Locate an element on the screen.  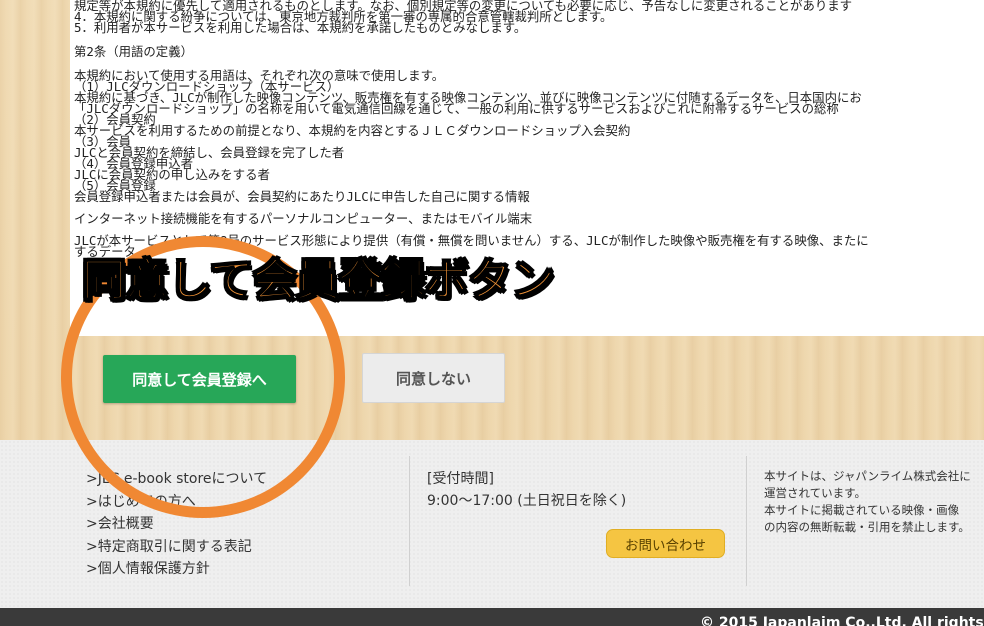
footer-link-commerce-law: >特定商取引に関する表記 is located at coordinates (176, 547).